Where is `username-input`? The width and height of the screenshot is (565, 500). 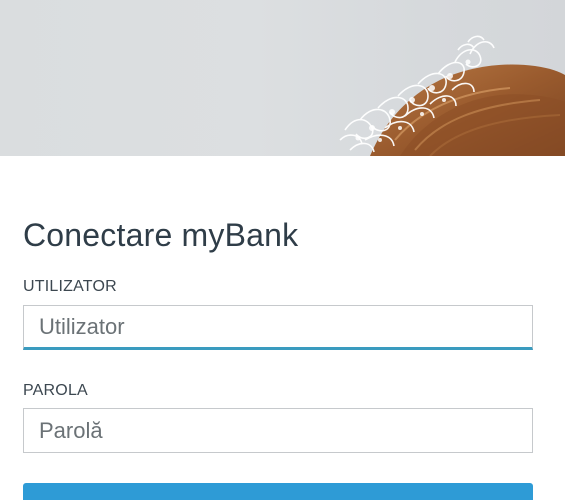 username-input is located at coordinates (278, 327).